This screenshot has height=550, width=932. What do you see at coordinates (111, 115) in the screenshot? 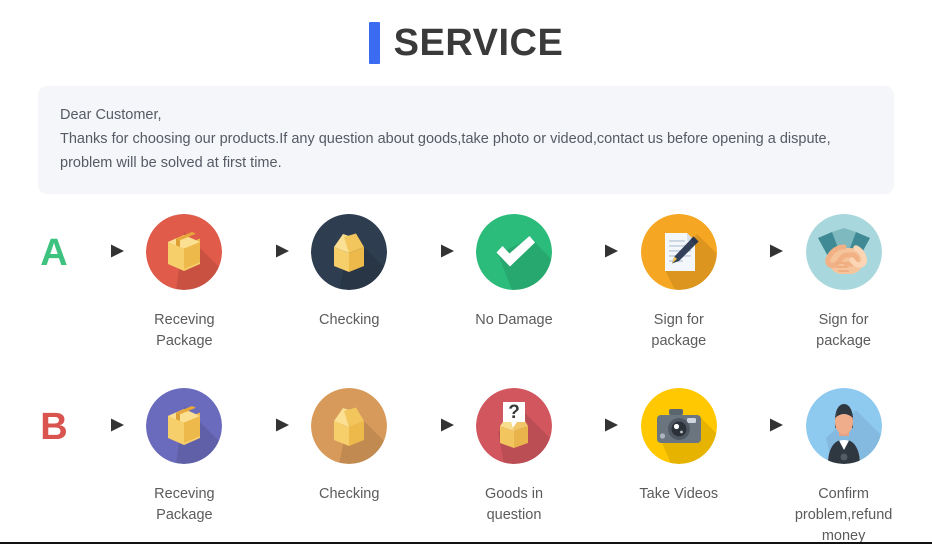
I see `notice-line-1: Dear Customer,` at bounding box center [111, 115].